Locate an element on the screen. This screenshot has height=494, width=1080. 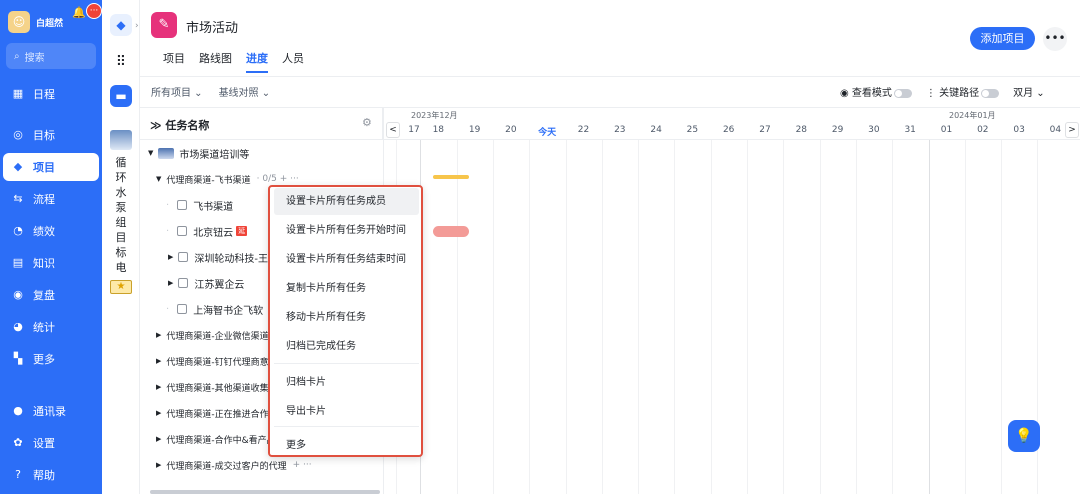
tab-1: 路线图 is located at coordinates (215, 61).